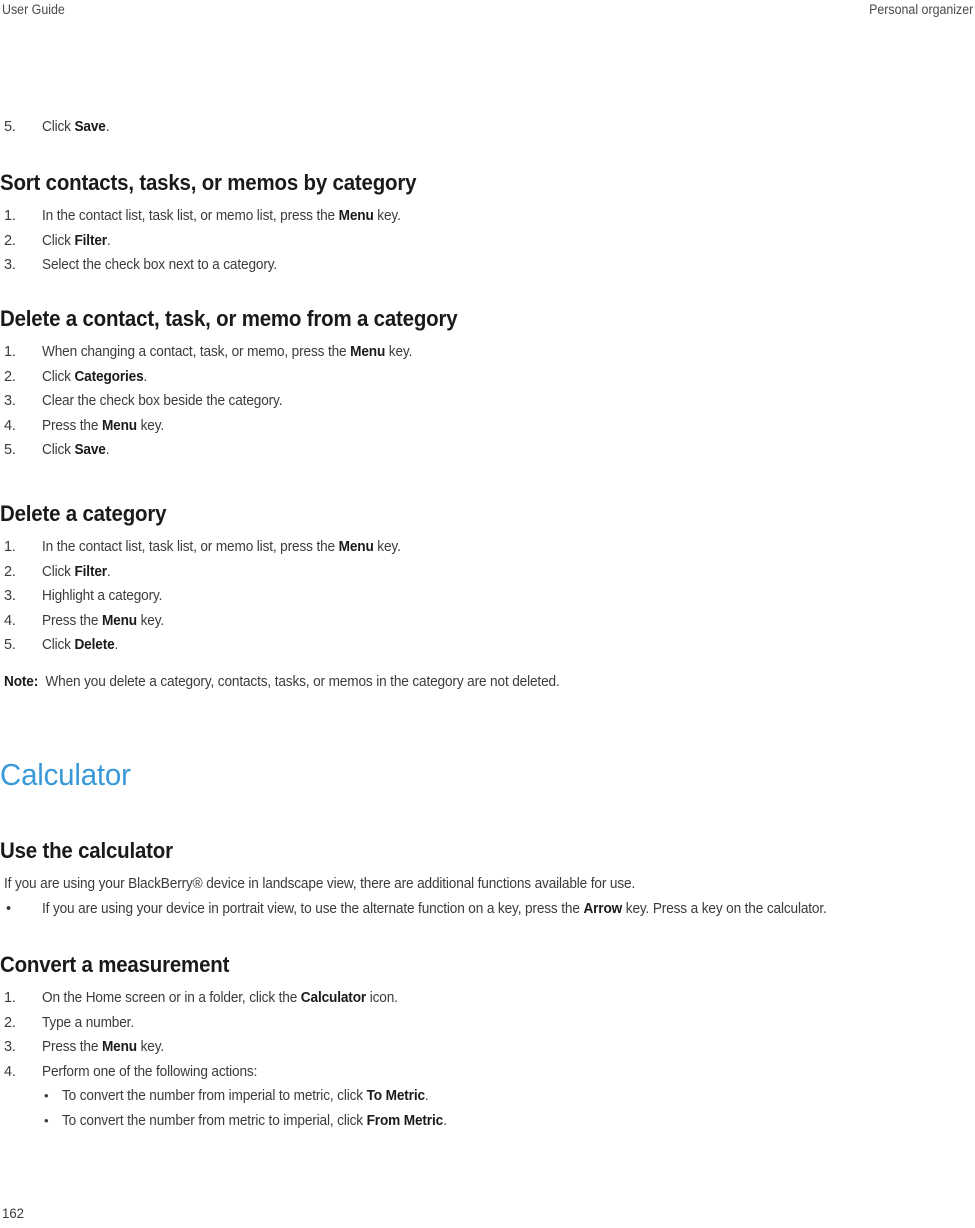  I want to click on orphan-step-block: 5. Click Save., so click(57, 127).